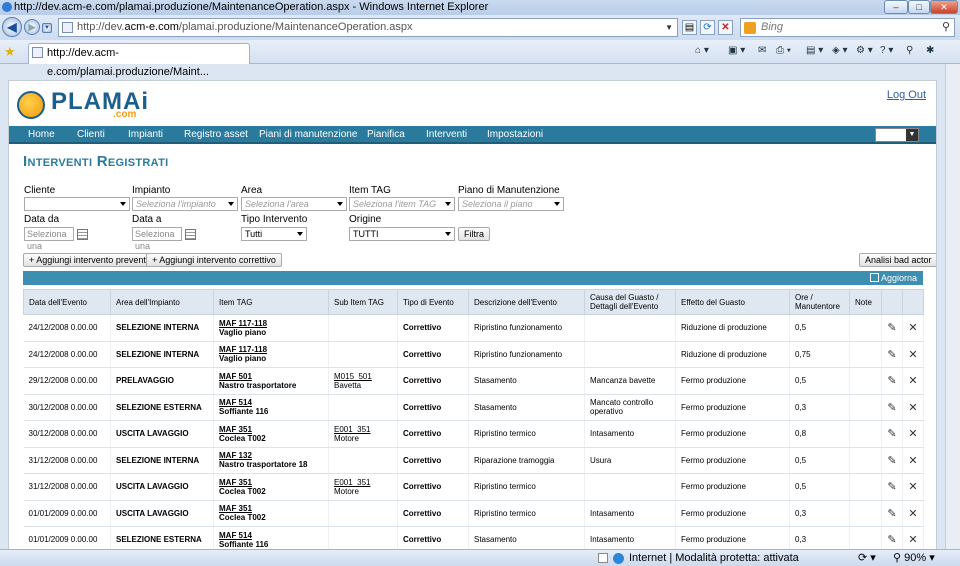 Image resolution: width=960 pixels, height=566 pixels. What do you see at coordinates (840, 50) in the screenshot?
I see `safety-menu-icon: ◈ ▾` at bounding box center [840, 50].